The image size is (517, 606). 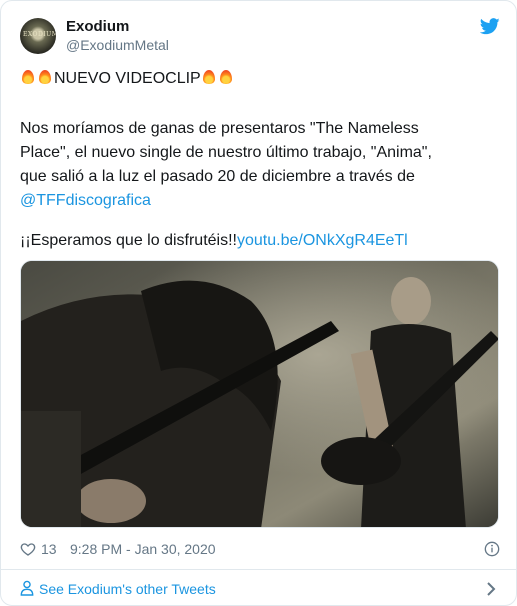 I want to click on see-other-tweets-label: See Exodium's other Tweets, so click(x=127, y=589).